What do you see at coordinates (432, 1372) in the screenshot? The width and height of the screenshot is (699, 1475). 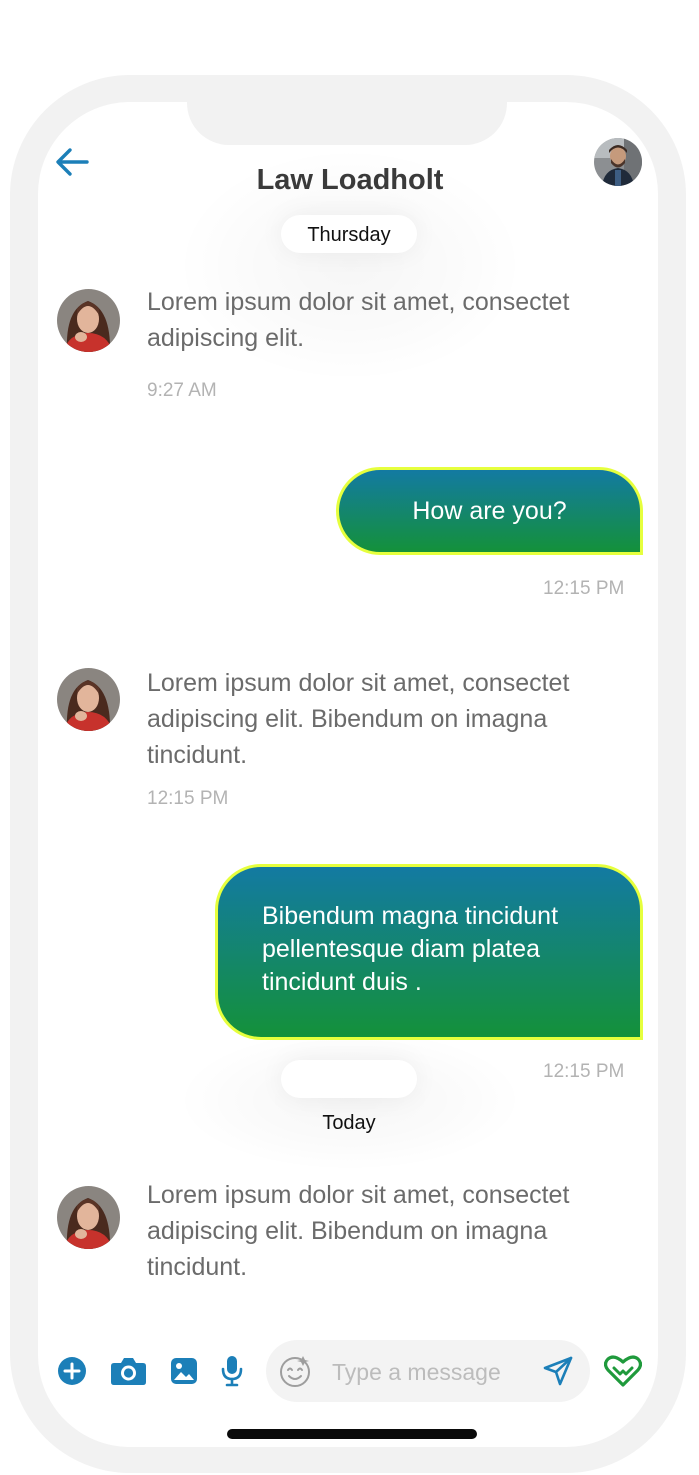 I see `message-input` at bounding box center [432, 1372].